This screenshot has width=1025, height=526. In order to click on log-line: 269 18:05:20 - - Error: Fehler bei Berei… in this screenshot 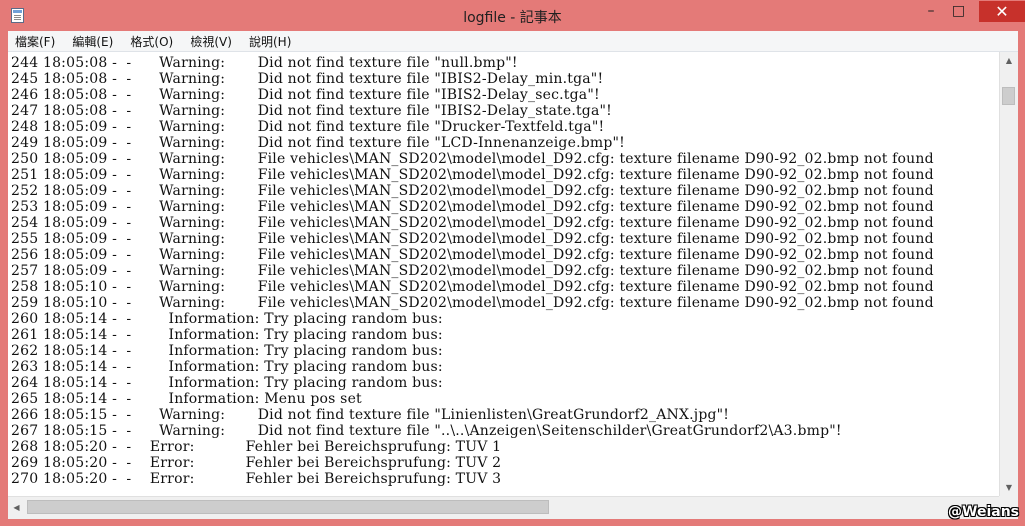, I will do `click(256, 463)`.